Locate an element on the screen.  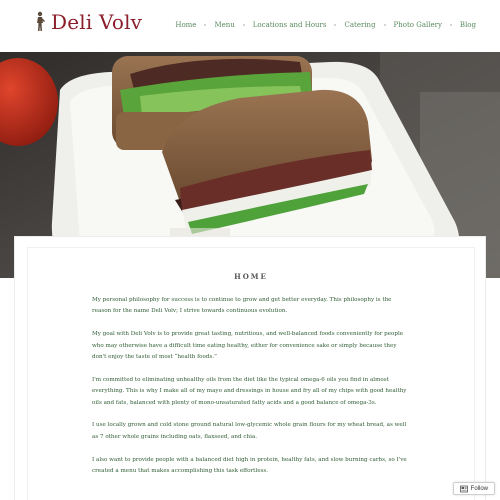
nav-item-locations: Locations and Hours is located at coordinates (290, 25).